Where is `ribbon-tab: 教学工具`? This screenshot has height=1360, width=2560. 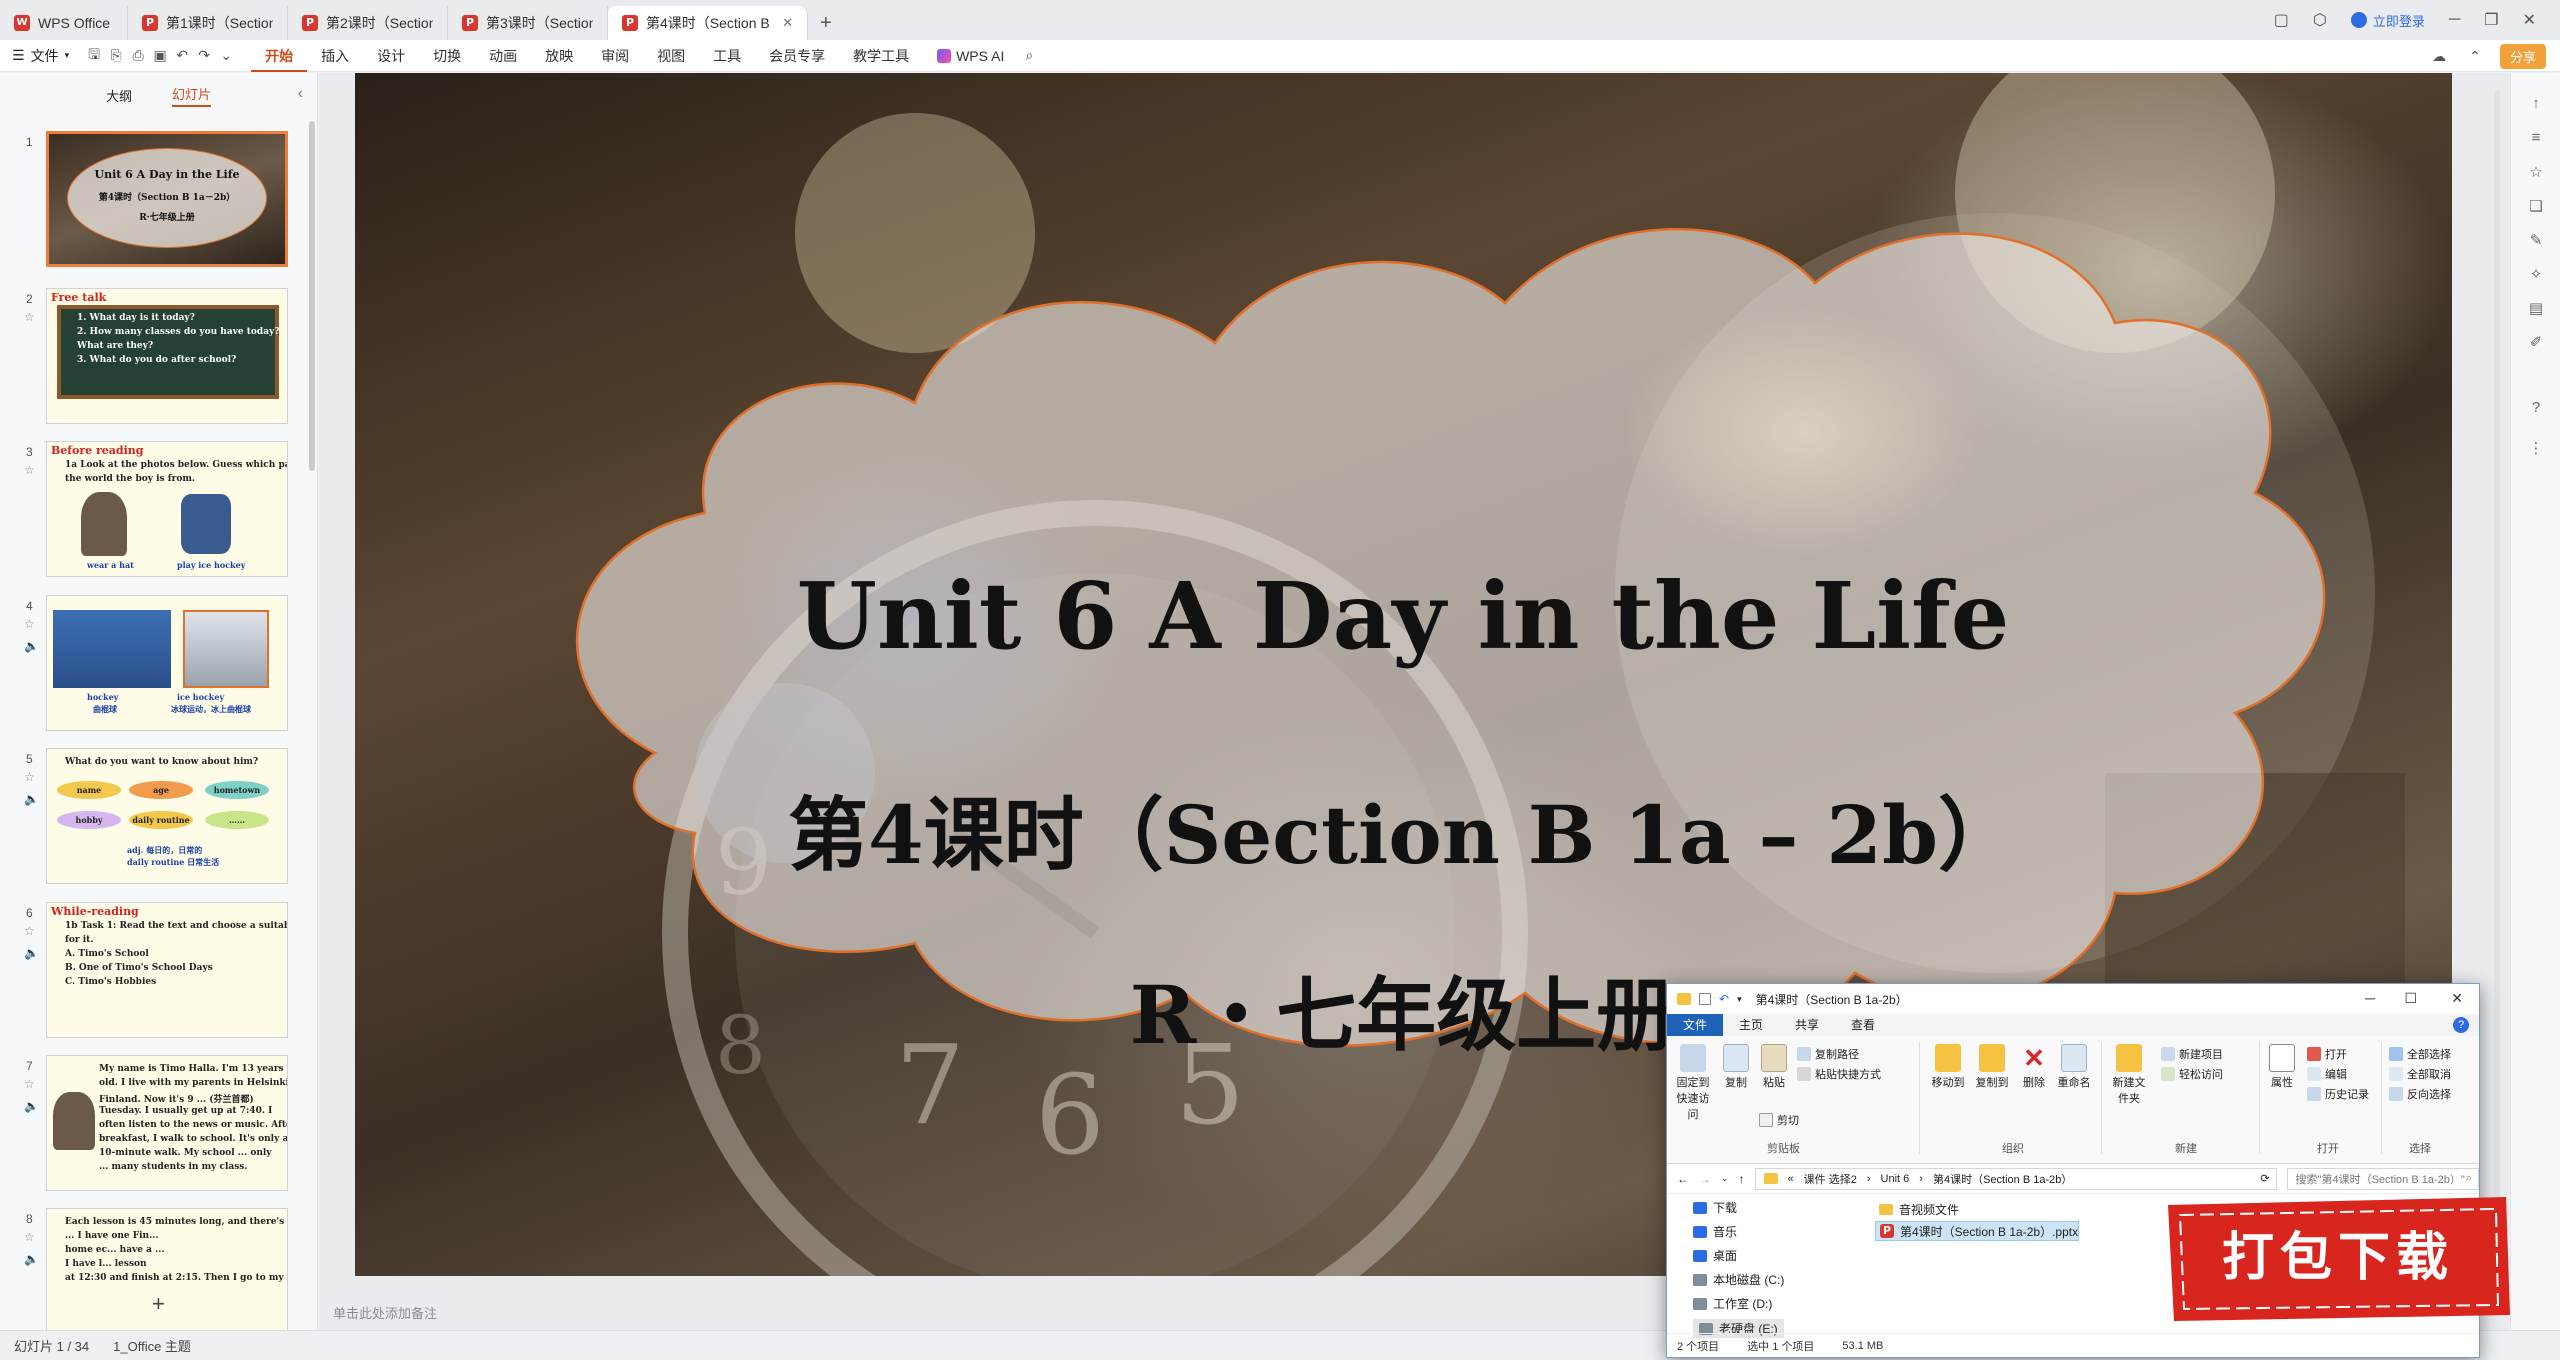 ribbon-tab: 教学工具 is located at coordinates (881, 56).